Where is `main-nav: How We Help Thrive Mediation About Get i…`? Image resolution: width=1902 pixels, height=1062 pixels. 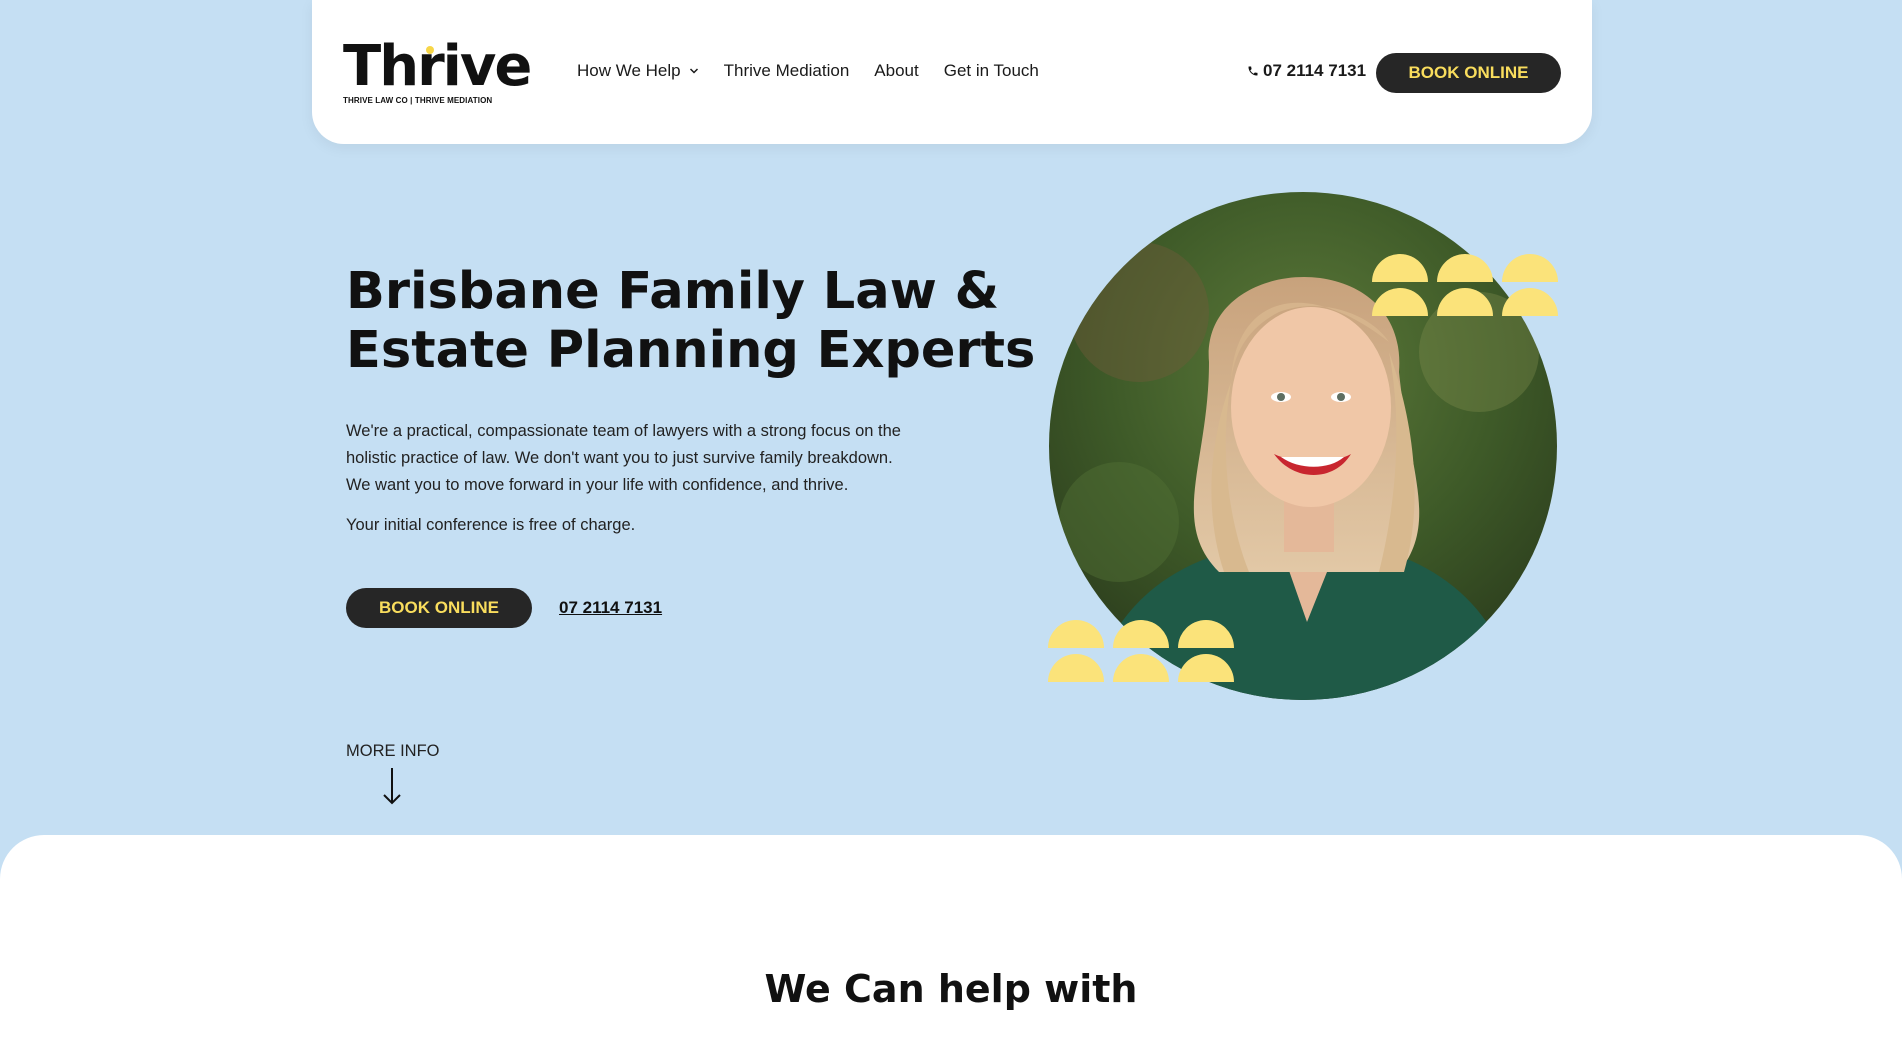
main-nav: How We Help Thrive Mediation About Get i… is located at coordinates (820, 71).